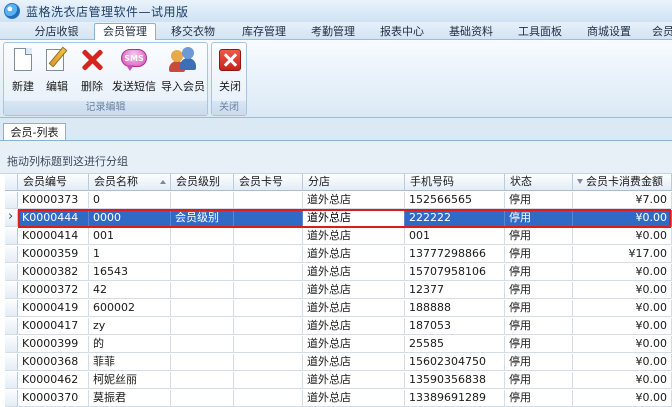 This screenshot has width=672, height=407. Describe the element at coordinates (183, 72) in the screenshot. I see `import-members-button: 导入会员` at that location.